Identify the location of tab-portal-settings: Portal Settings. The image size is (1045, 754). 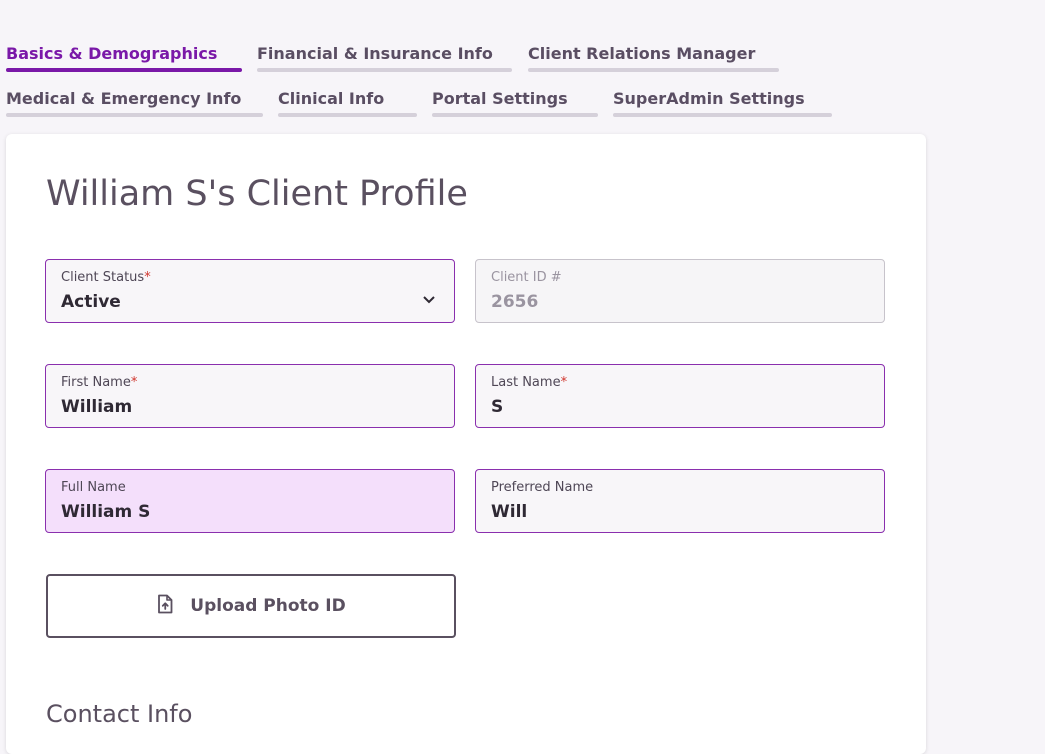
(515, 103).